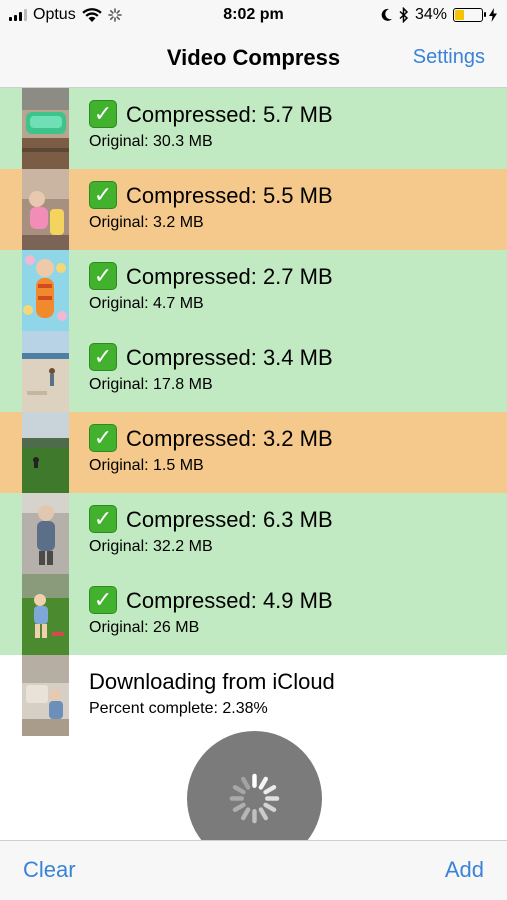 The width and height of the screenshot is (507, 900). Describe the element at coordinates (144, 627) in the screenshot. I see `original-size-label: Original: 26 MB` at that location.